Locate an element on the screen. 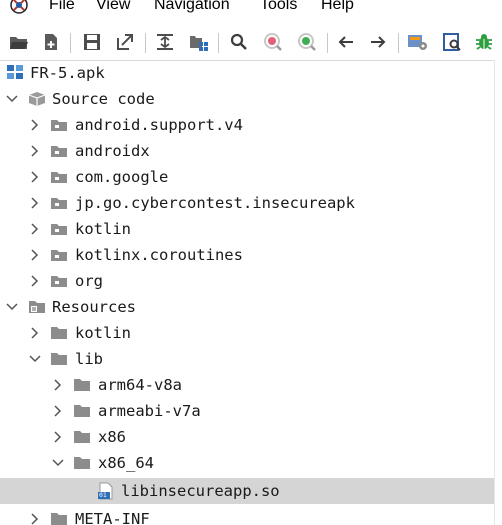  tree-item-res-lib: lib is located at coordinates (247, 359).